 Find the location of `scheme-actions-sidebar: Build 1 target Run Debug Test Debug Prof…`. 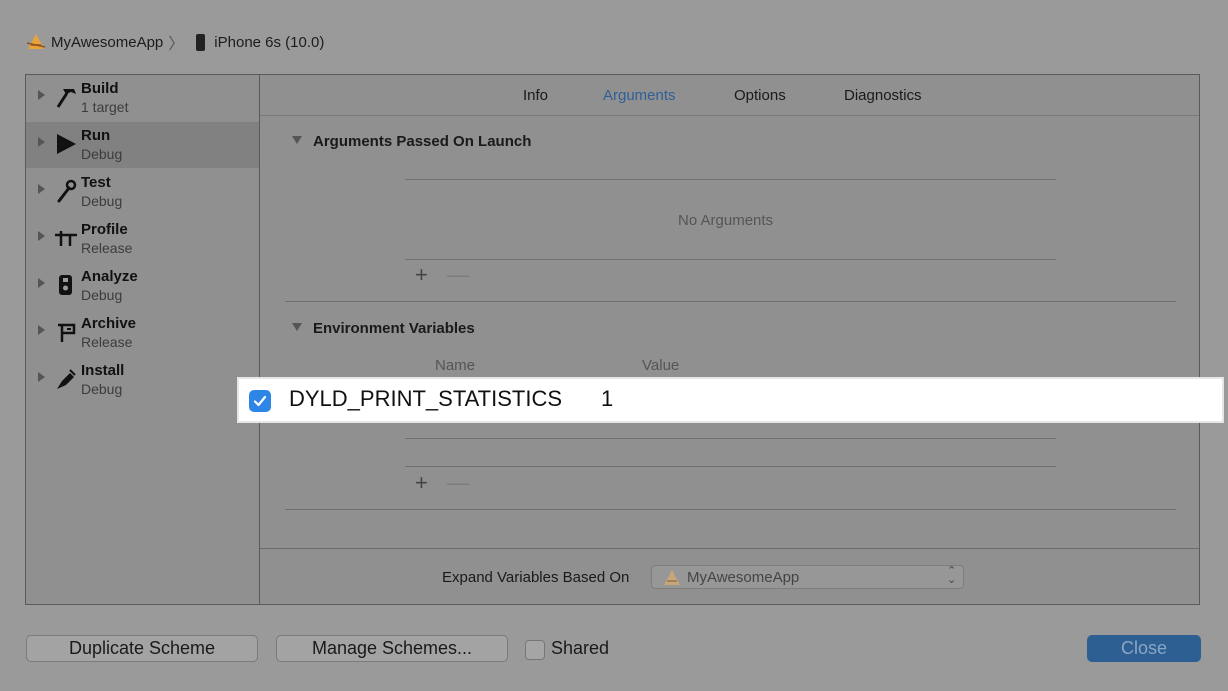

scheme-actions-sidebar: Build 1 target Run Debug Test Debug Prof… is located at coordinates (143, 339).